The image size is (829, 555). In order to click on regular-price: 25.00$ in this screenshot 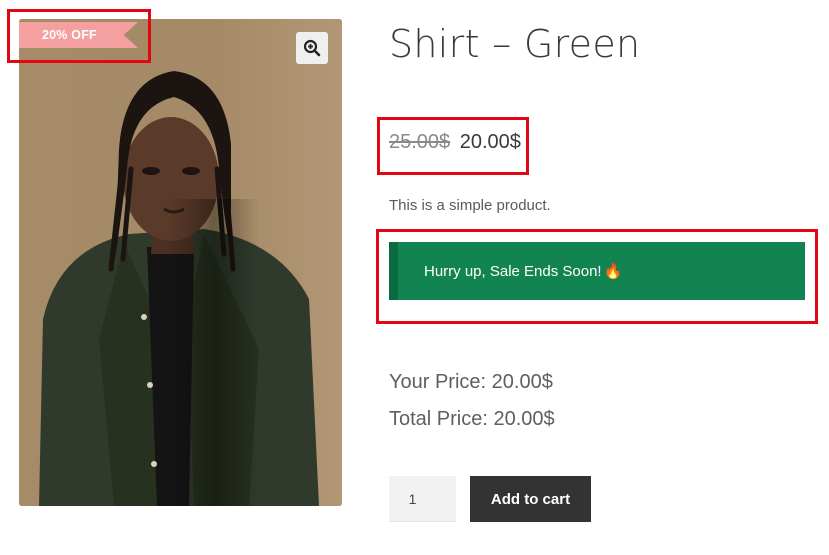, I will do `click(420, 142)`.